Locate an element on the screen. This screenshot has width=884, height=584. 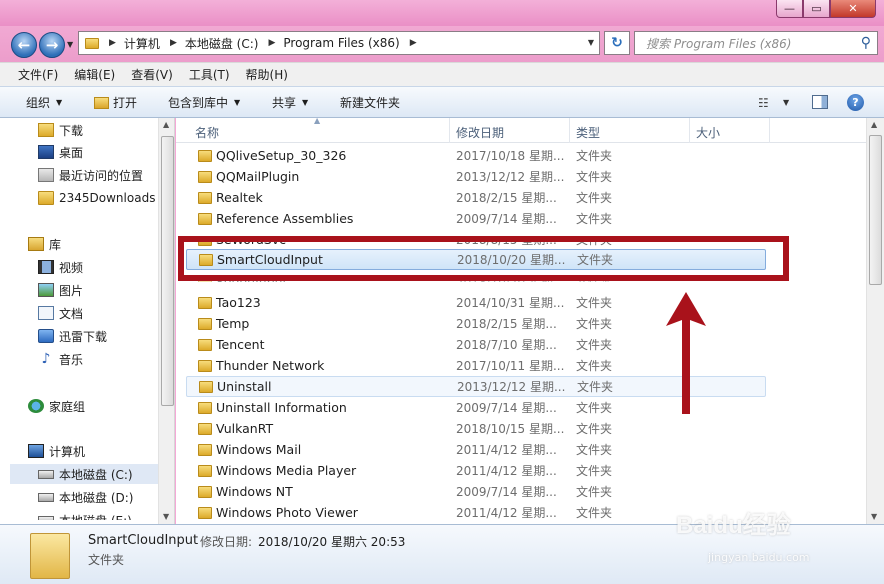
breadcrumb-program-files: Program Files (x86) is located at coordinates (341, 43).